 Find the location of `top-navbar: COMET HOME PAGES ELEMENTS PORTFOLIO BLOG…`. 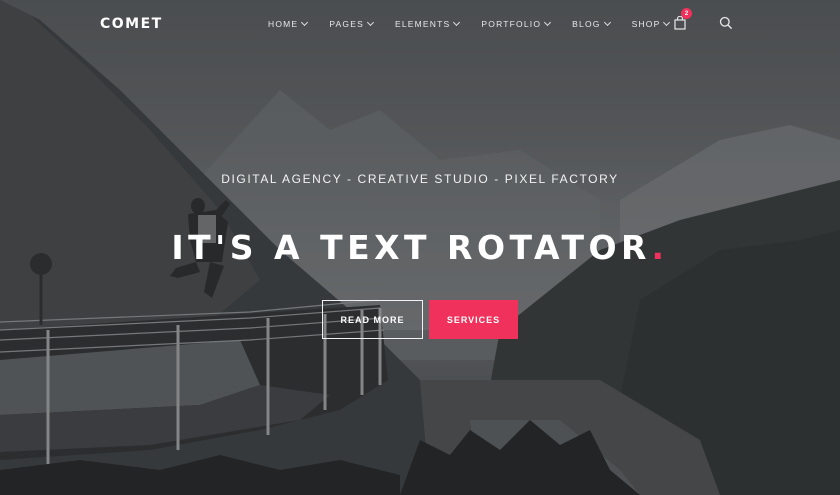

top-navbar: COMET HOME PAGES ELEMENTS PORTFOLIO BLOG… is located at coordinates (420, 24).